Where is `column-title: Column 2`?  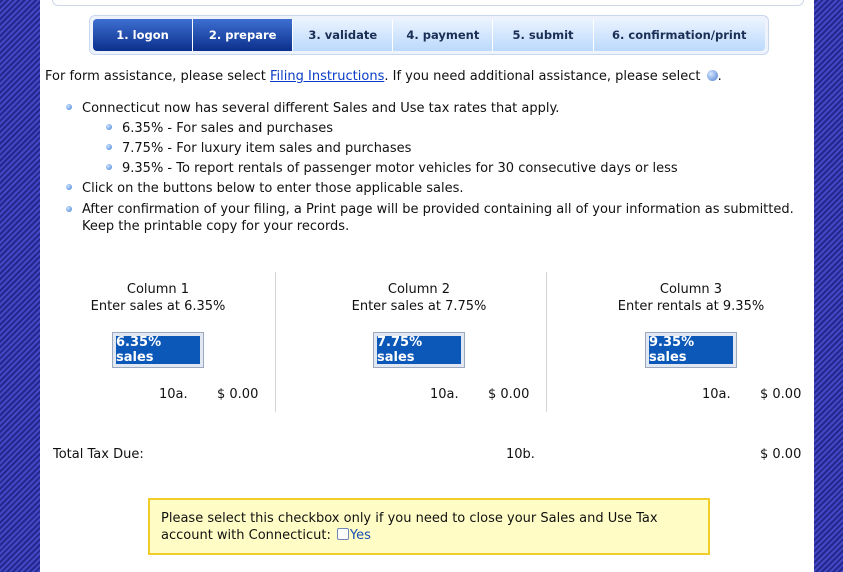 column-title: Column 2 is located at coordinates (419, 289).